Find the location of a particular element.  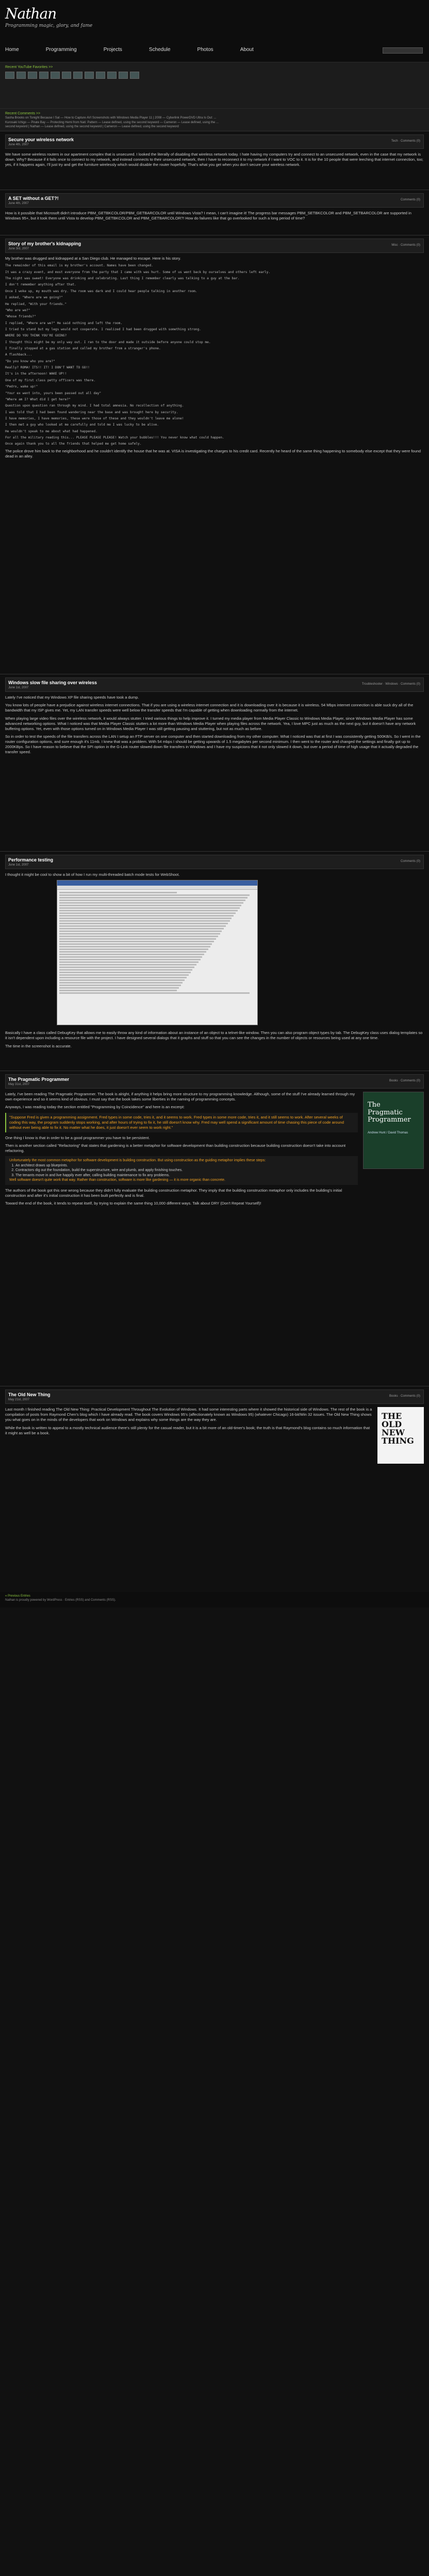

nav-programming: Programming is located at coordinates (62, 50).